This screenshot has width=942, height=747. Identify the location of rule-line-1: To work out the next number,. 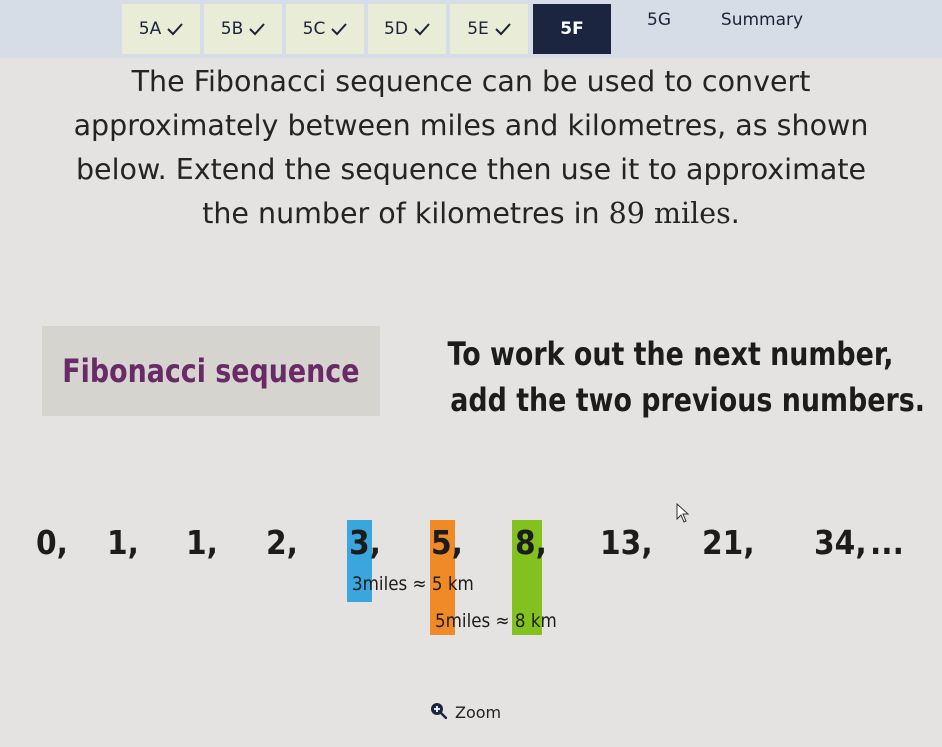
(670, 354).